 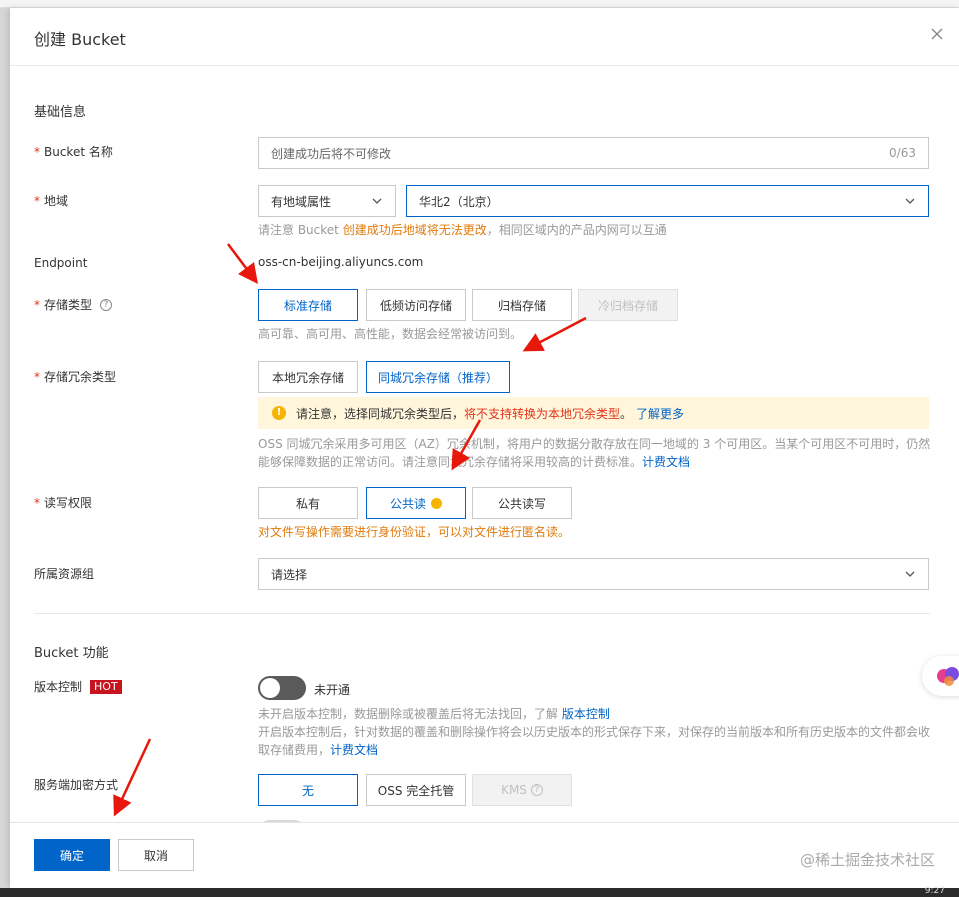 What do you see at coordinates (937, 34) in the screenshot?
I see `close-icon` at bounding box center [937, 34].